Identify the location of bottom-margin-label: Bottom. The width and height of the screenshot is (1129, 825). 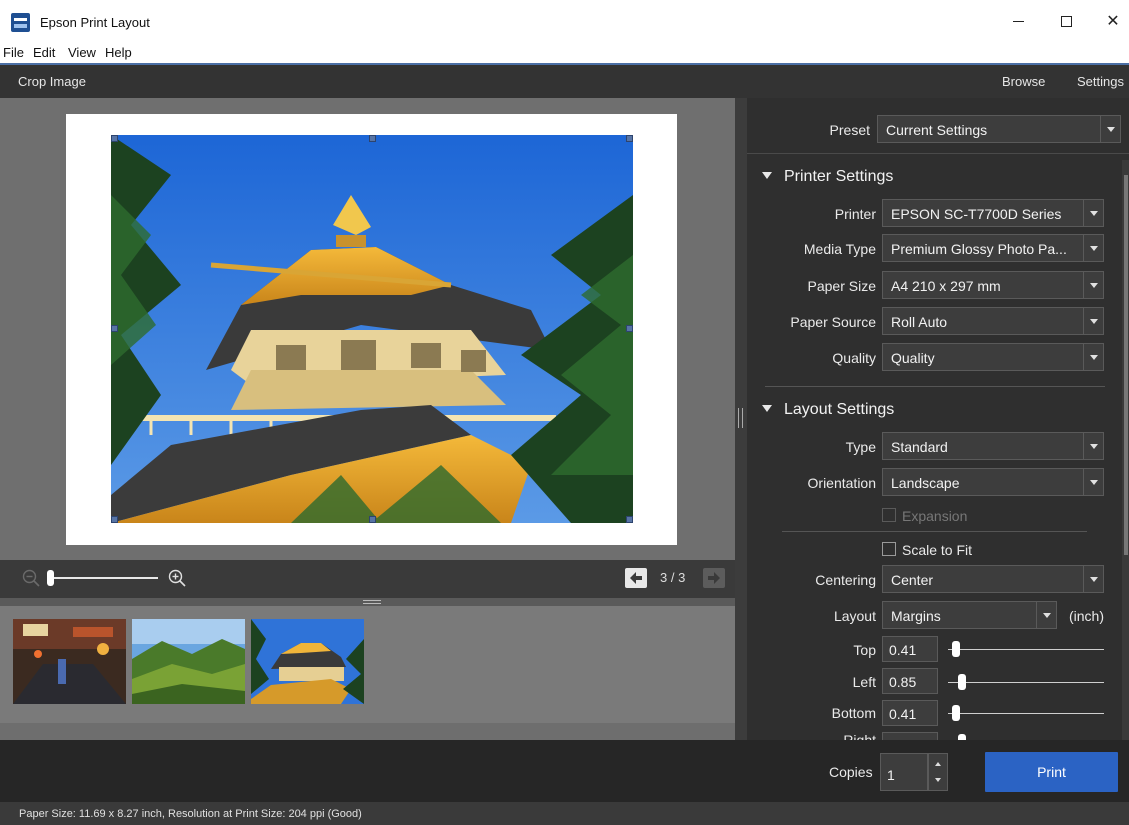
(853, 713).